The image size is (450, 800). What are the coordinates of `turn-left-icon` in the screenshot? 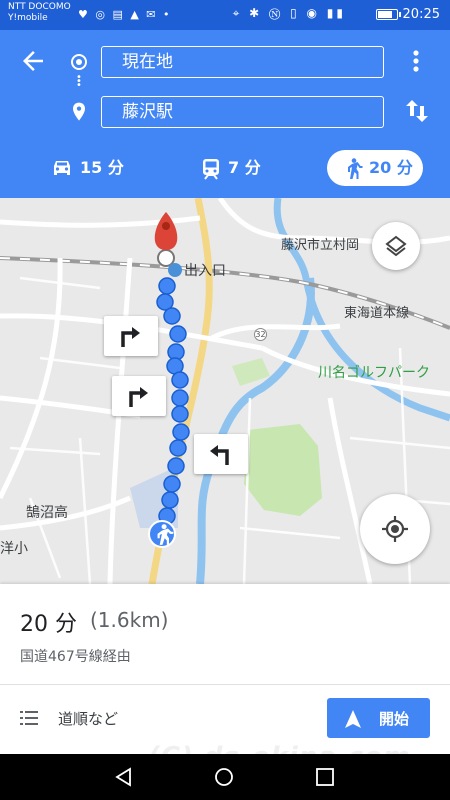 It's located at (219, 455).